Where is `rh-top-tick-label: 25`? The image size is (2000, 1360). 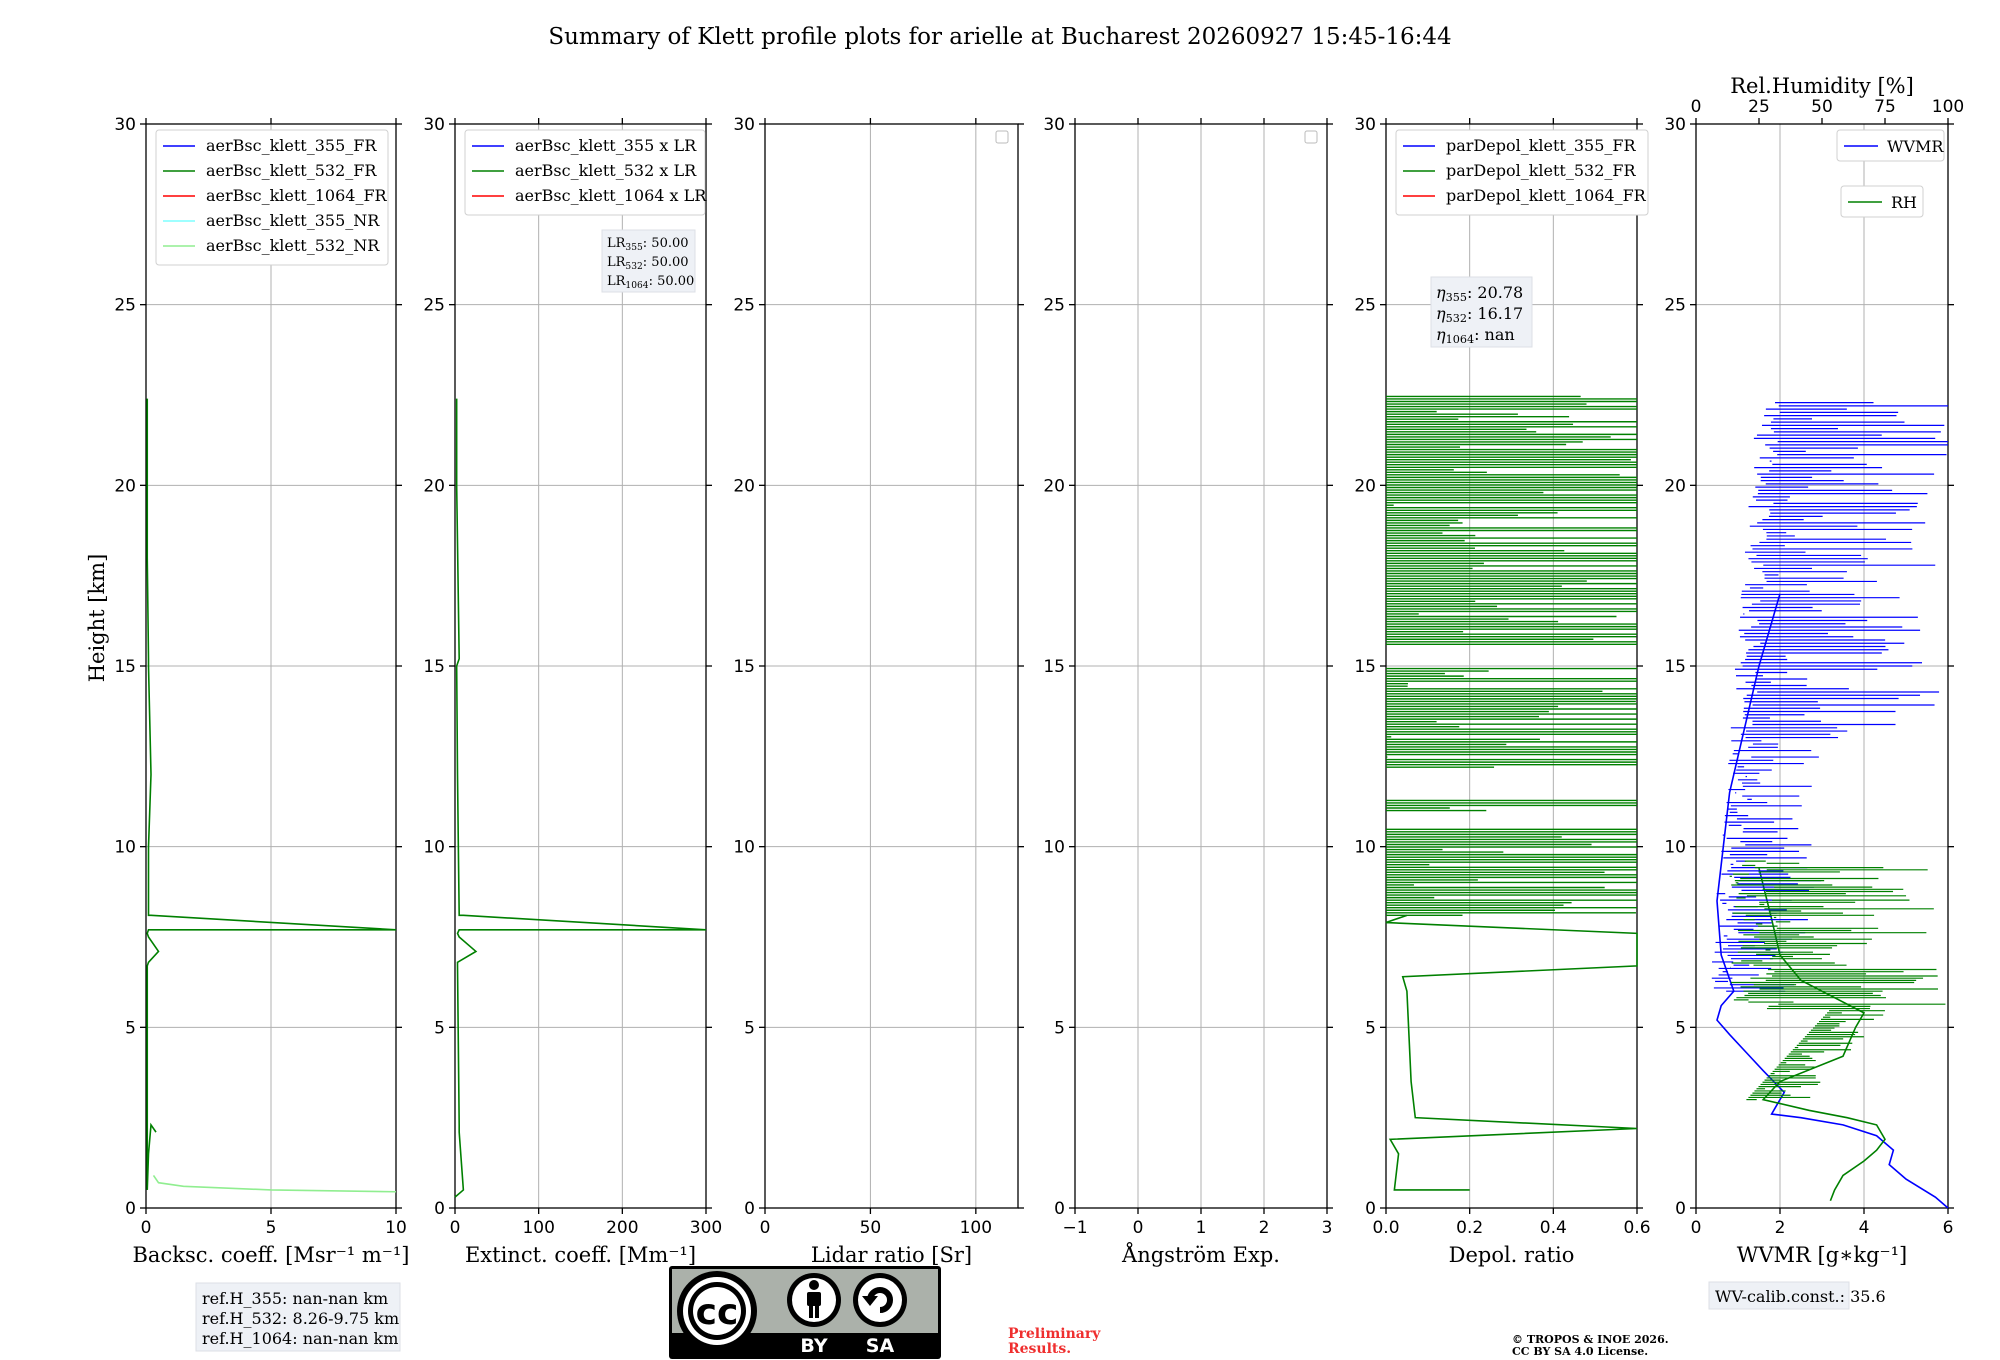 rh-top-tick-label: 25 is located at coordinates (1759, 107).